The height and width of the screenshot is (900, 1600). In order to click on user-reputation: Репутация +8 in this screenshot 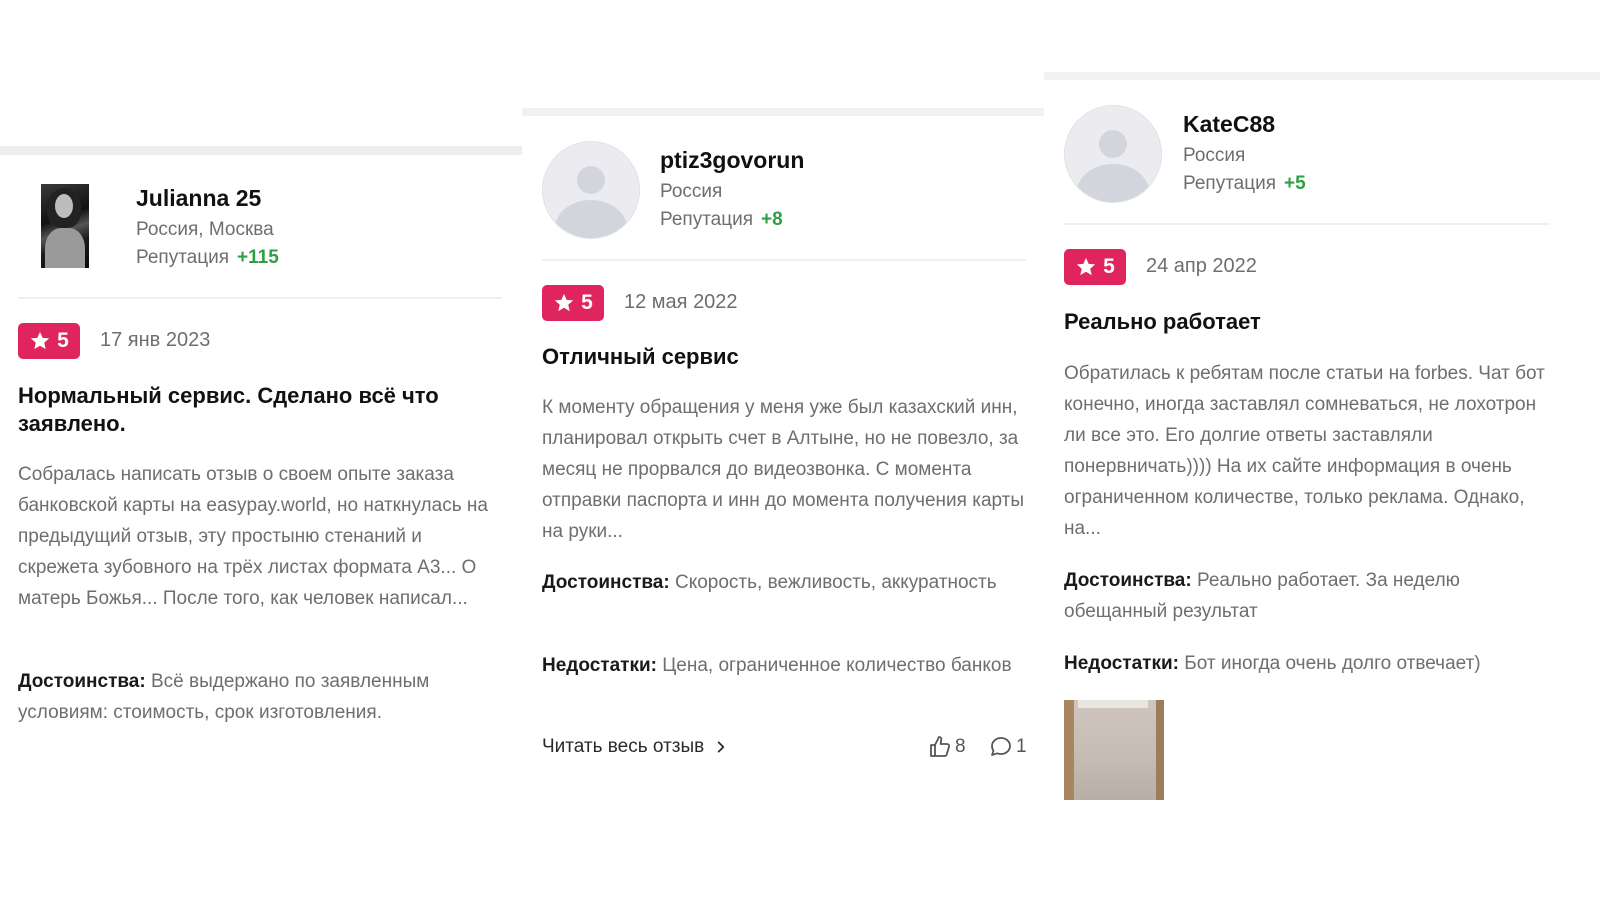, I will do `click(721, 220)`.